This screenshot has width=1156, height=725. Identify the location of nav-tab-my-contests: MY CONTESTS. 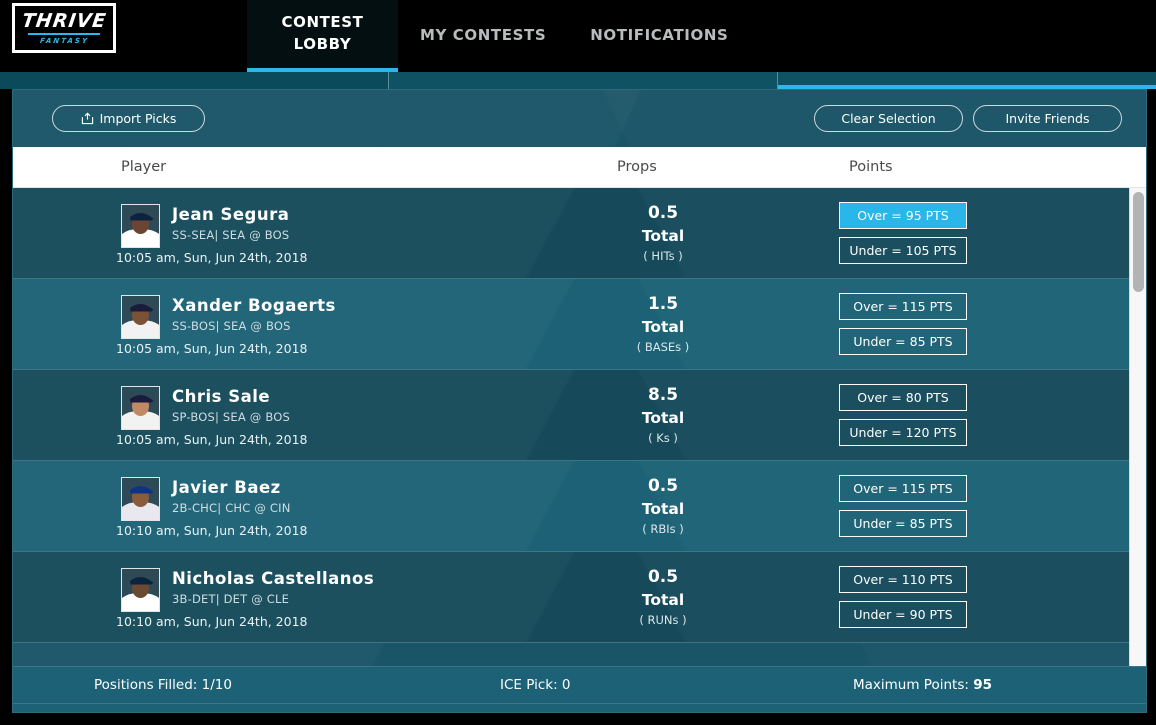
(483, 36).